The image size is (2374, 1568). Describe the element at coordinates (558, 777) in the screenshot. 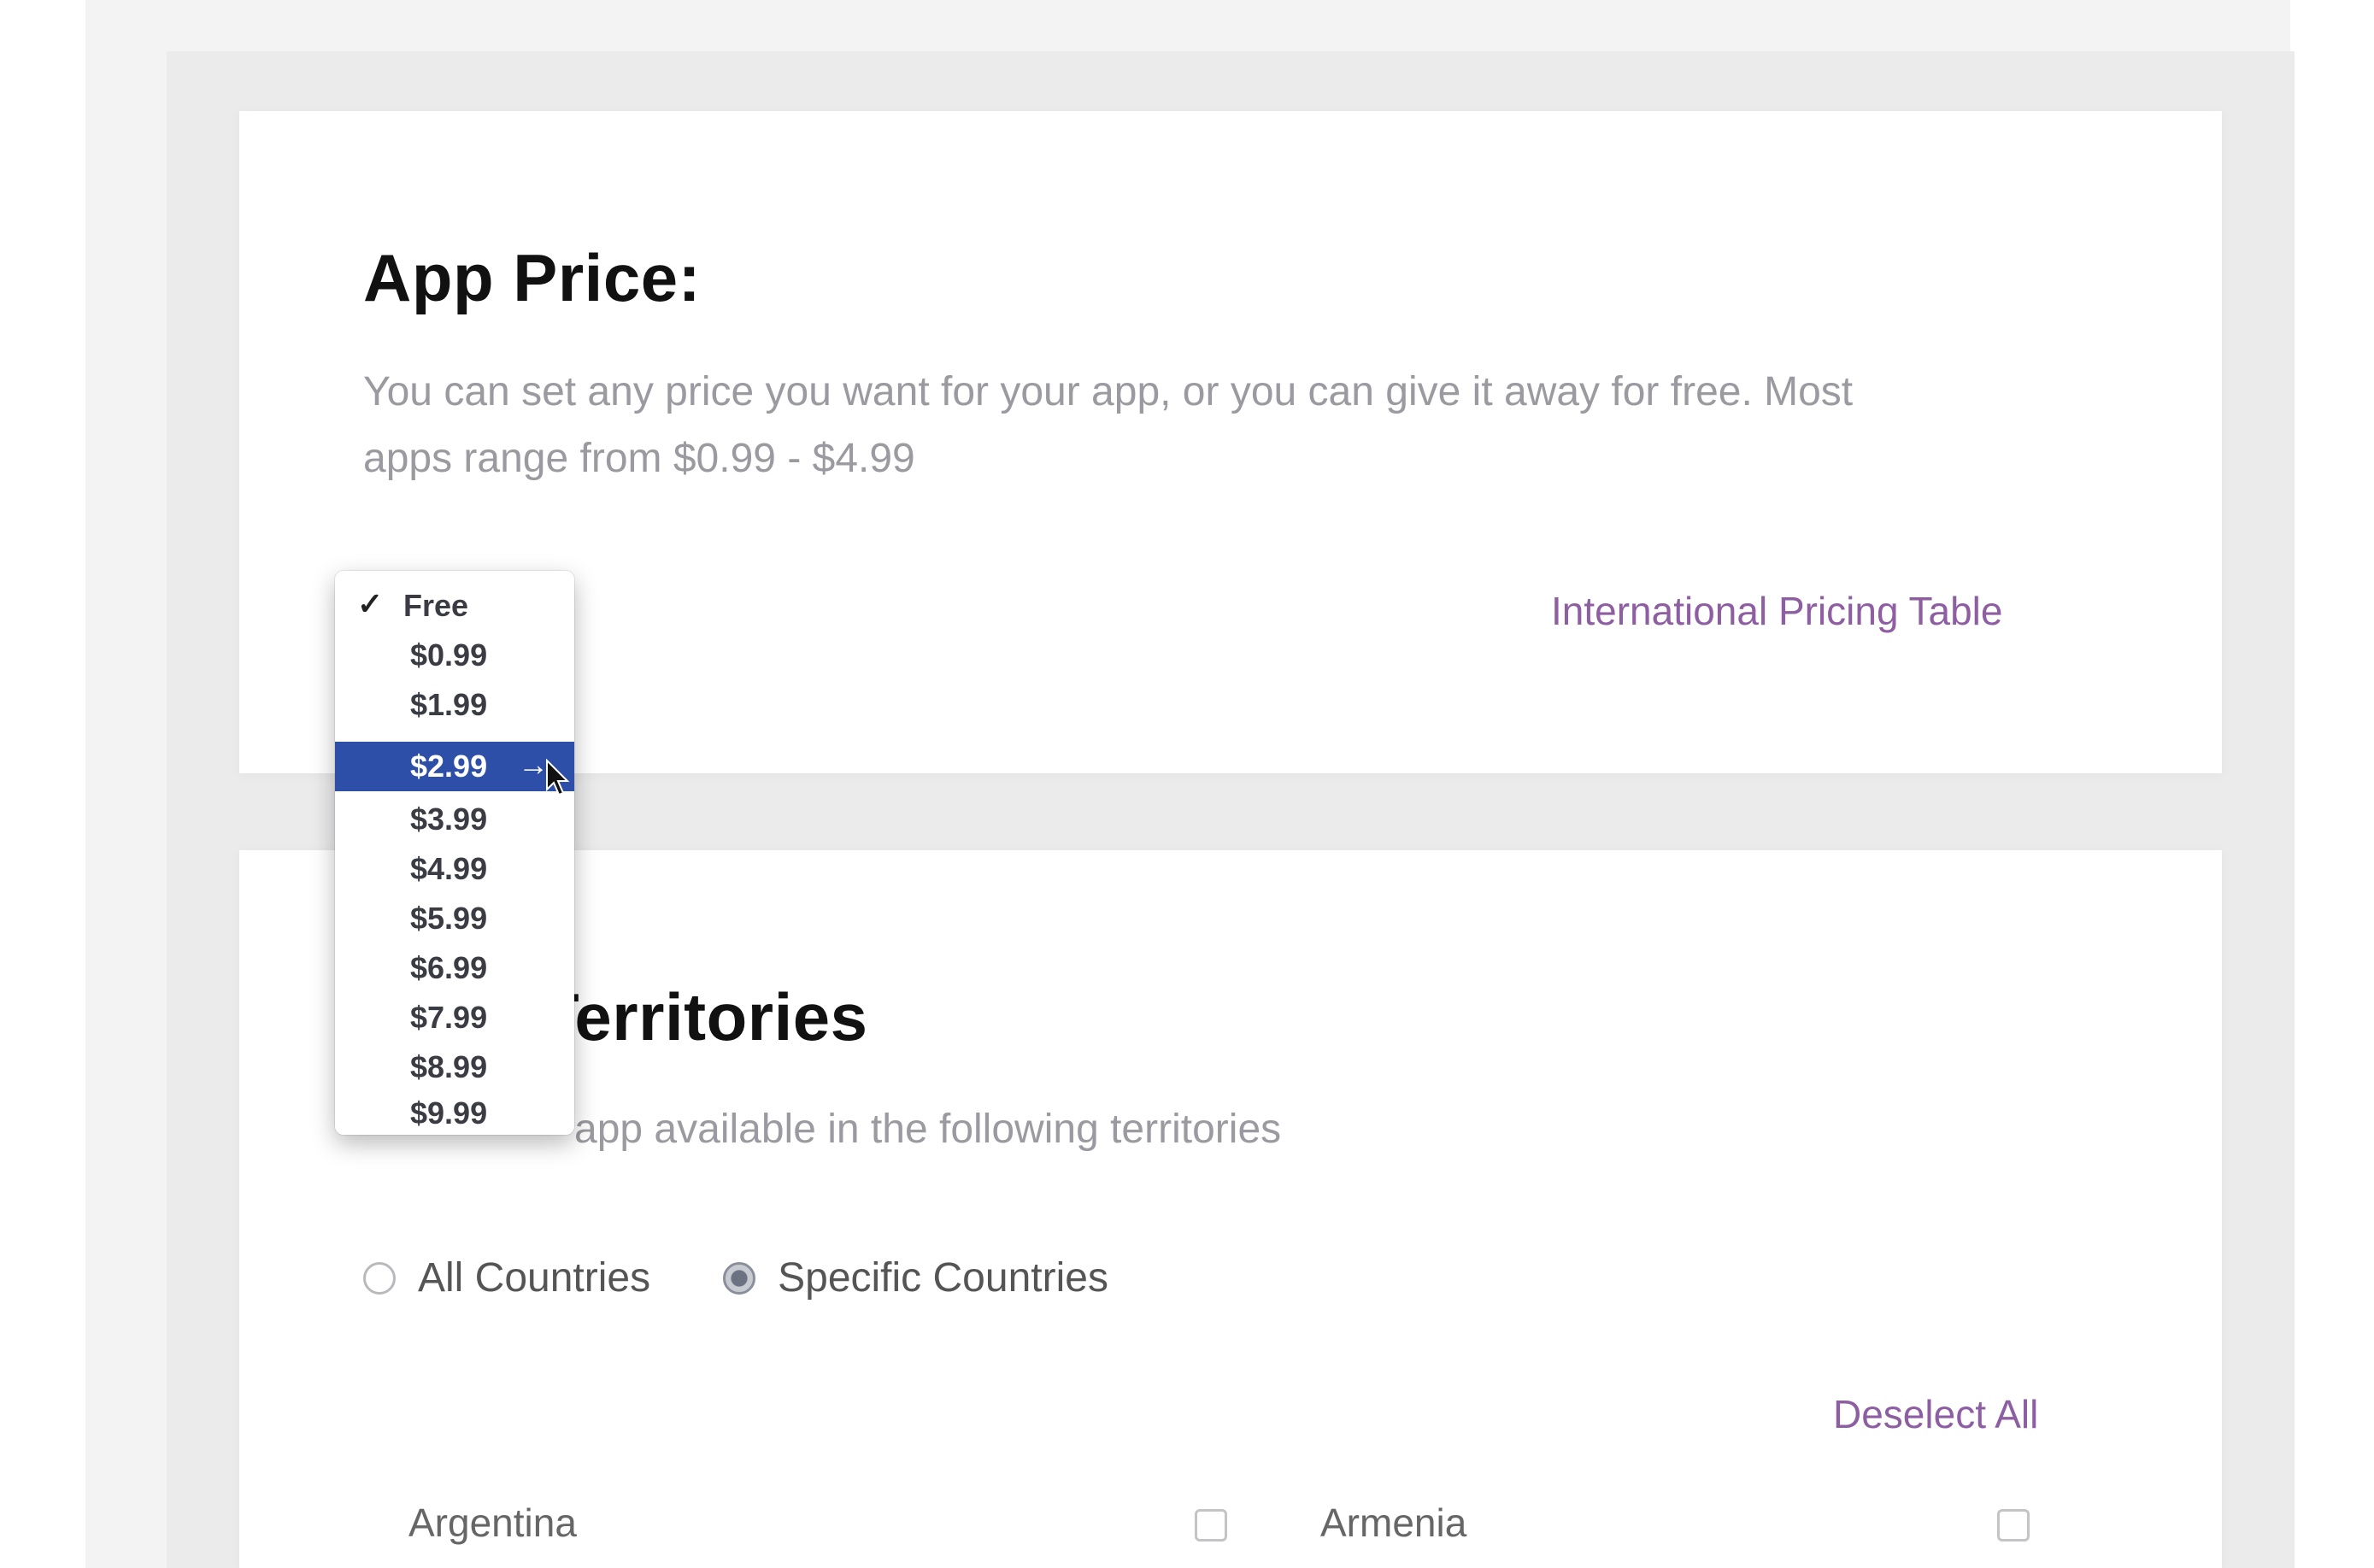

I see `mouse-pointer-icon` at that location.